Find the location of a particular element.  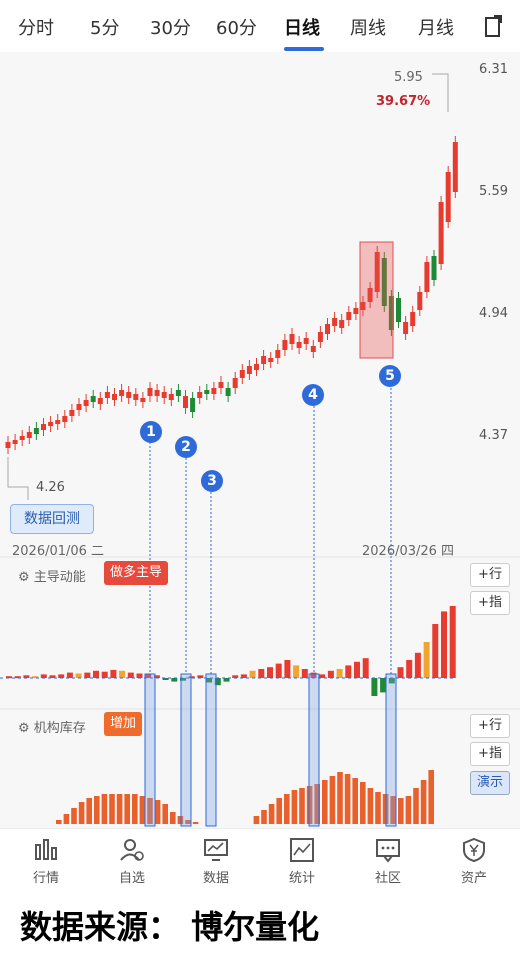

active-tab-indicator is located at coordinates (304, 49).